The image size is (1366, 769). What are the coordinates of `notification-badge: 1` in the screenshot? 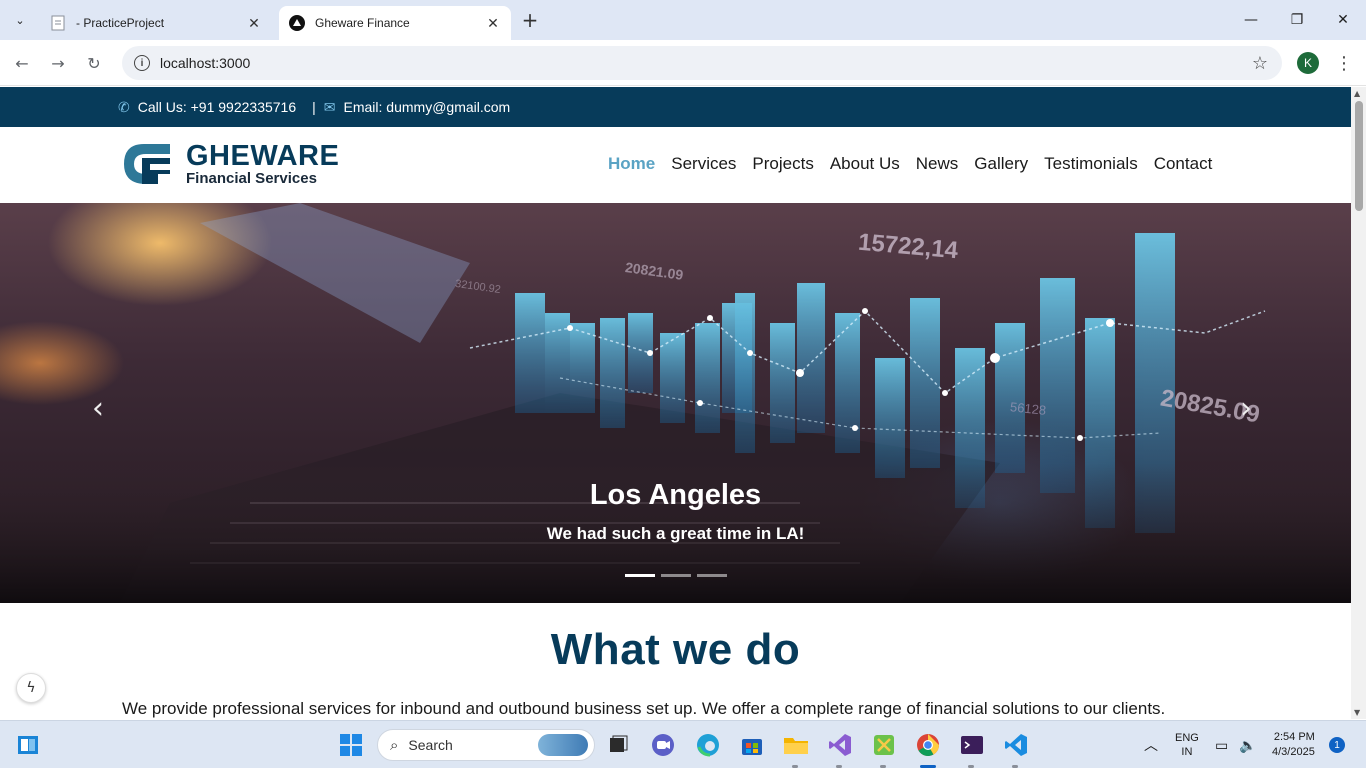 It's located at (1337, 745).